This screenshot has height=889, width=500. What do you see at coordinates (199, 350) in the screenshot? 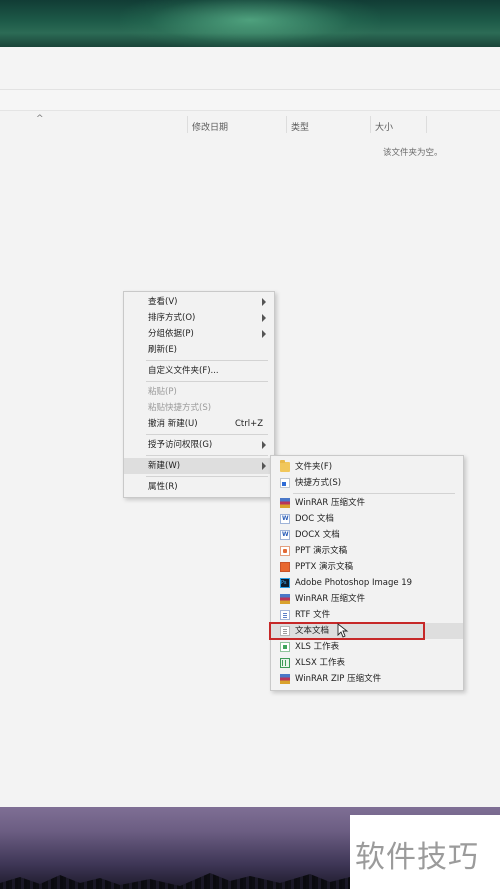
I see `menu-item-refresh: 刷新(E)` at bounding box center [199, 350].